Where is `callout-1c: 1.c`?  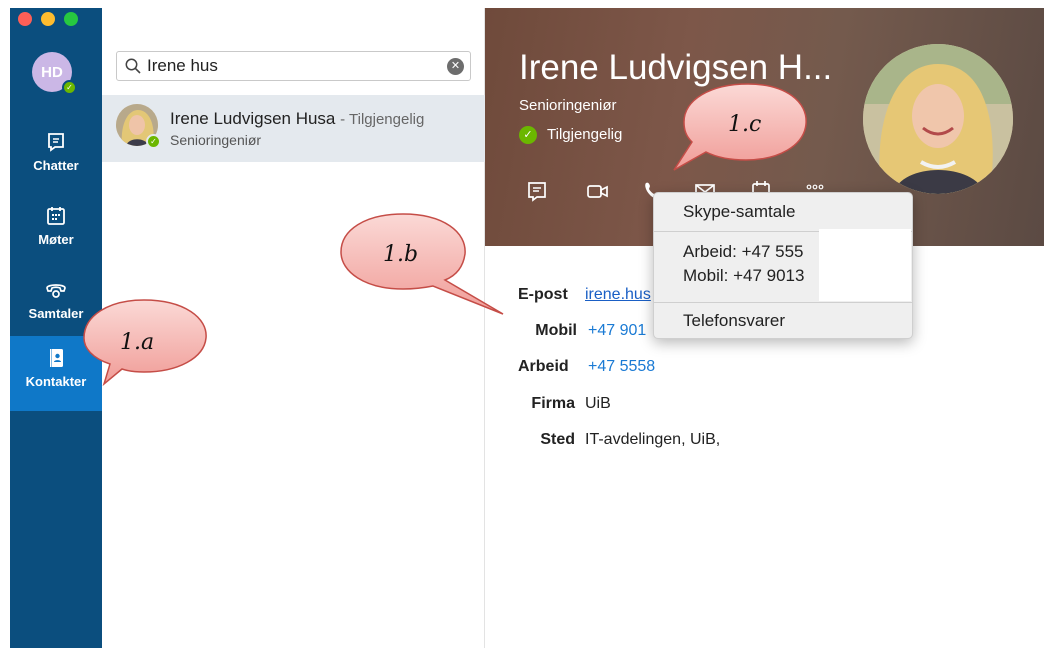 callout-1c: 1.c is located at coordinates (740, 127).